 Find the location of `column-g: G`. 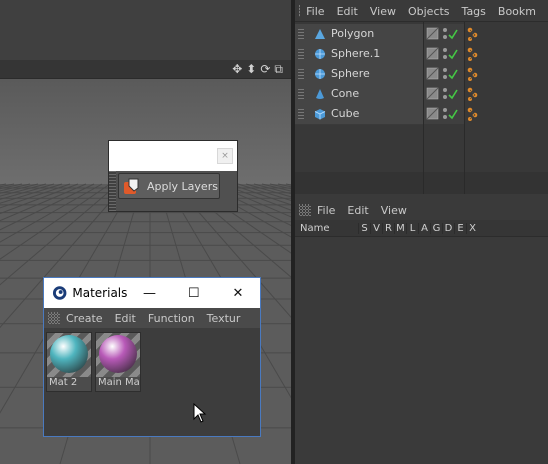

column-g: G is located at coordinates (436, 228).